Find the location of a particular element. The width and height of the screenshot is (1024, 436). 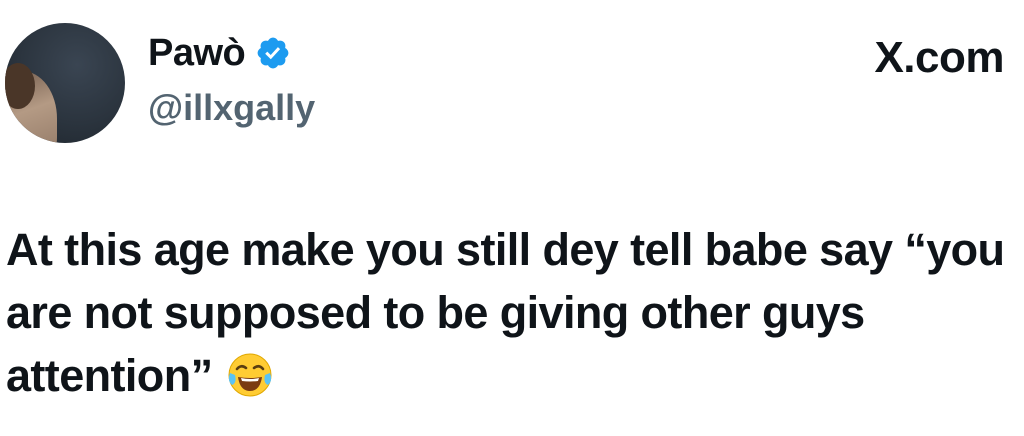

avatar is located at coordinates (65, 83).